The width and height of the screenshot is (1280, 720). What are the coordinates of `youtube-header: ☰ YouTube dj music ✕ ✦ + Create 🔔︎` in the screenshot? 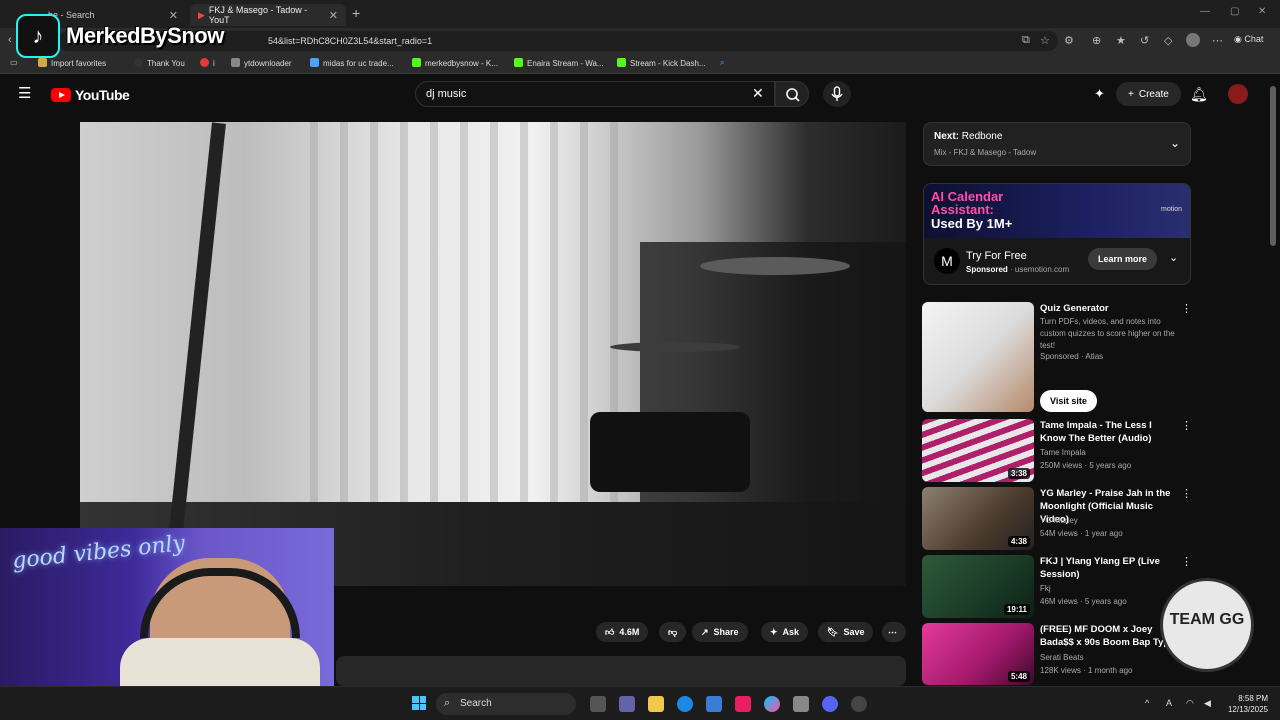 It's located at (634, 95).